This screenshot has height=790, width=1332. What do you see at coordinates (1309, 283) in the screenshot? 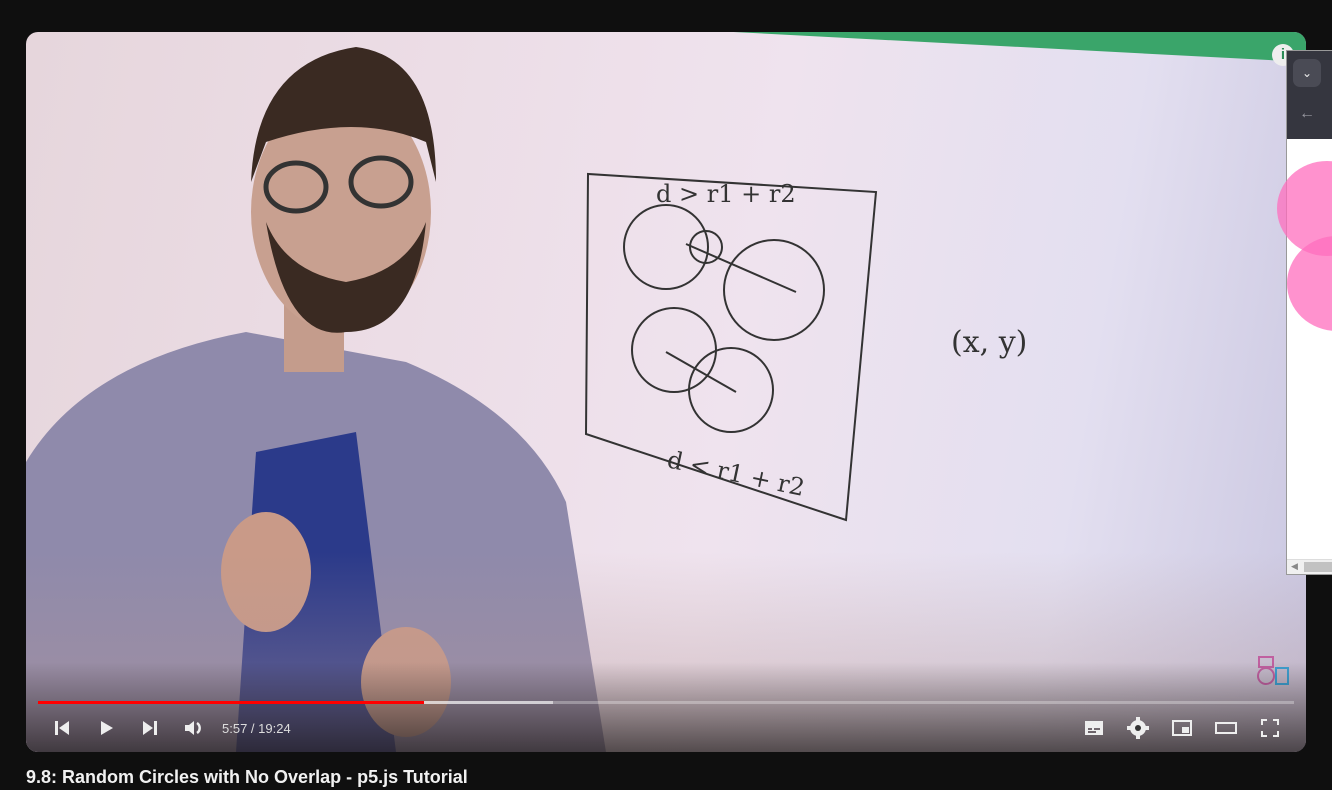
I see `pink-circle` at bounding box center [1309, 283].